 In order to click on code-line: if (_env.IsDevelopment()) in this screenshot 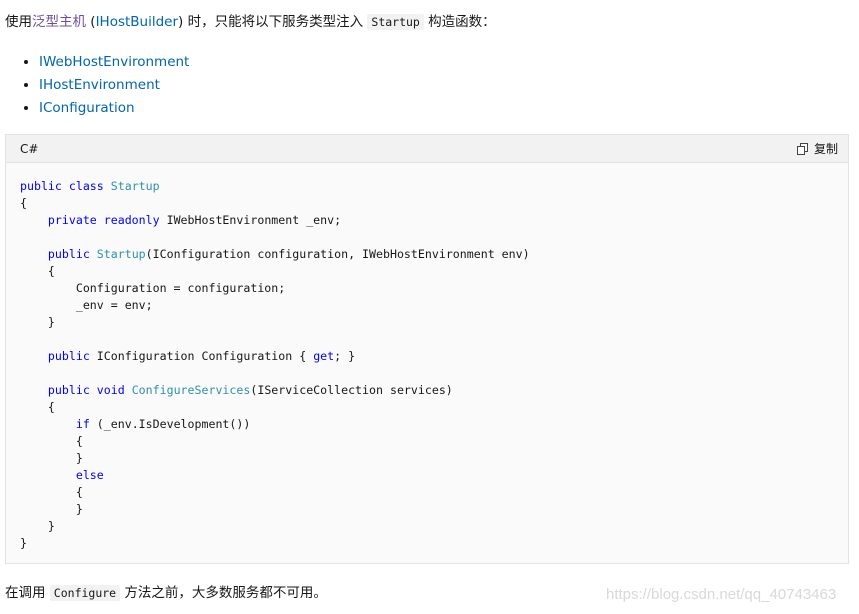, I will do `click(135, 424)`.